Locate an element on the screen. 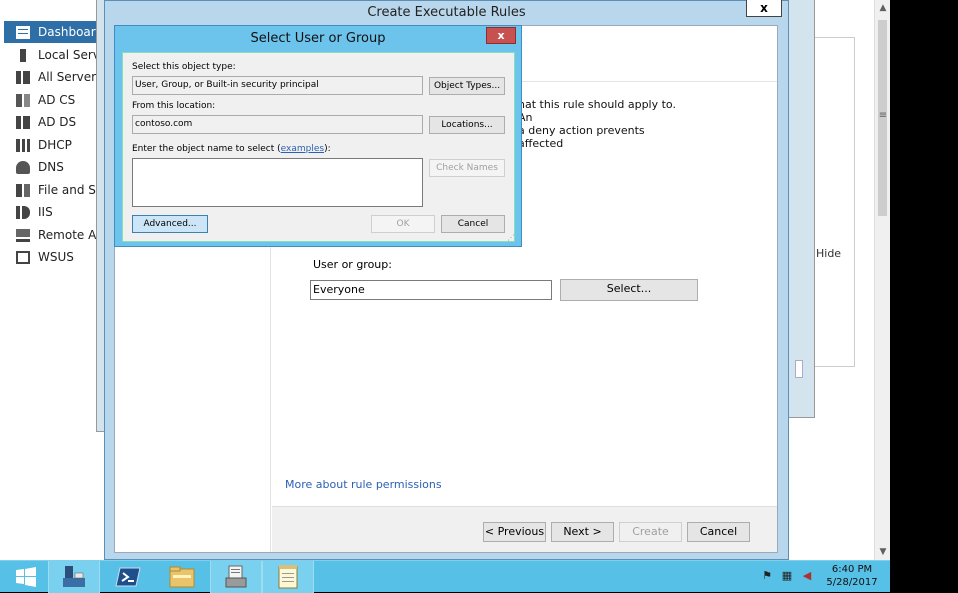  sidebar-item-label: All Servers is located at coordinates (69, 77).